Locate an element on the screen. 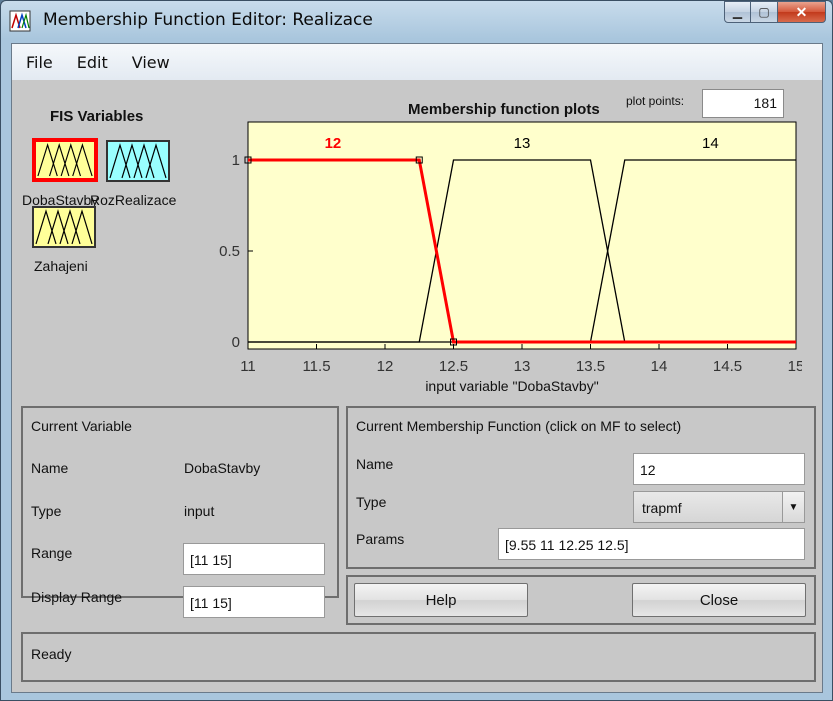 This screenshot has width=833, height=701. maximize-button: ▢ is located at coordinates (764, 12).